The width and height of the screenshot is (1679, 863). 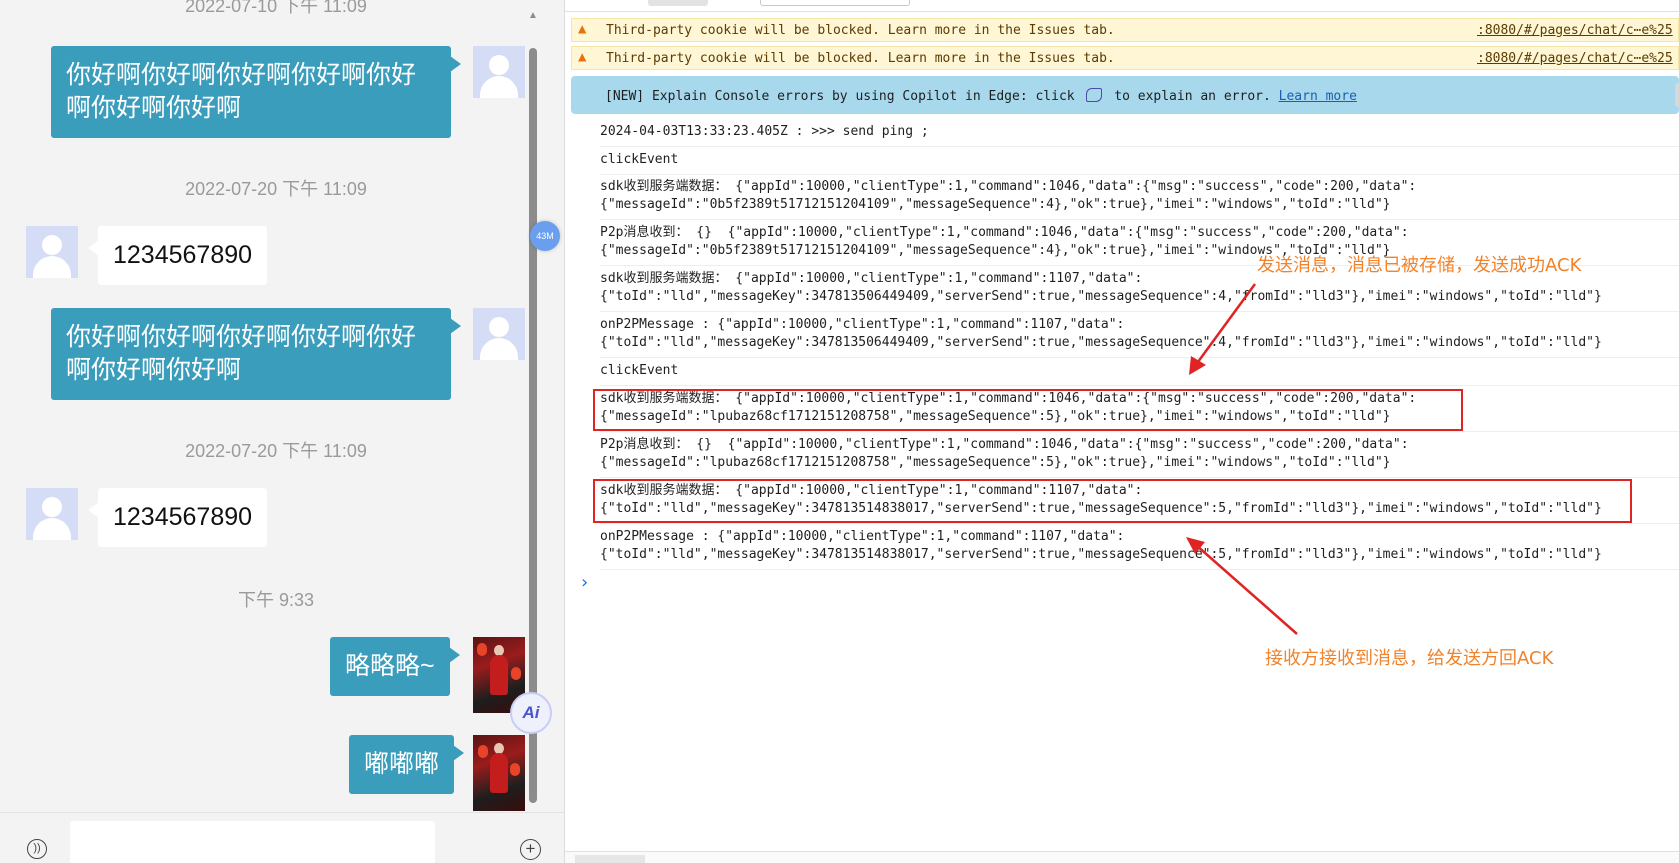 What do you see at coordinates (37, 849) in the screenshot?
I see `voice-icon: ))` at bounding box center [37, 849].